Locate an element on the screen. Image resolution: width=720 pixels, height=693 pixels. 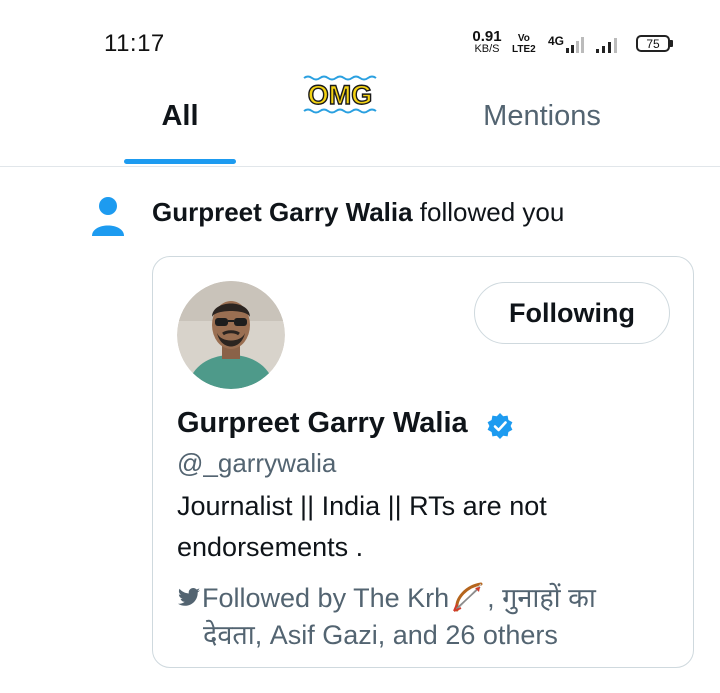
status-bar: 11:17 0.91 KB/S Vo LTE2 4G 75 is located at coordinates (360, 40).